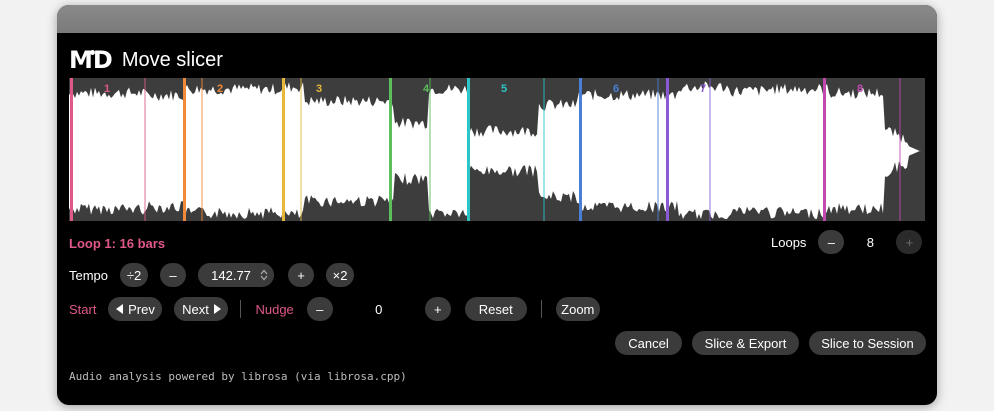  Describe the element at coordinates (173, 275) in the screenshot. I see `tempo-decrease-button: –` at that location.